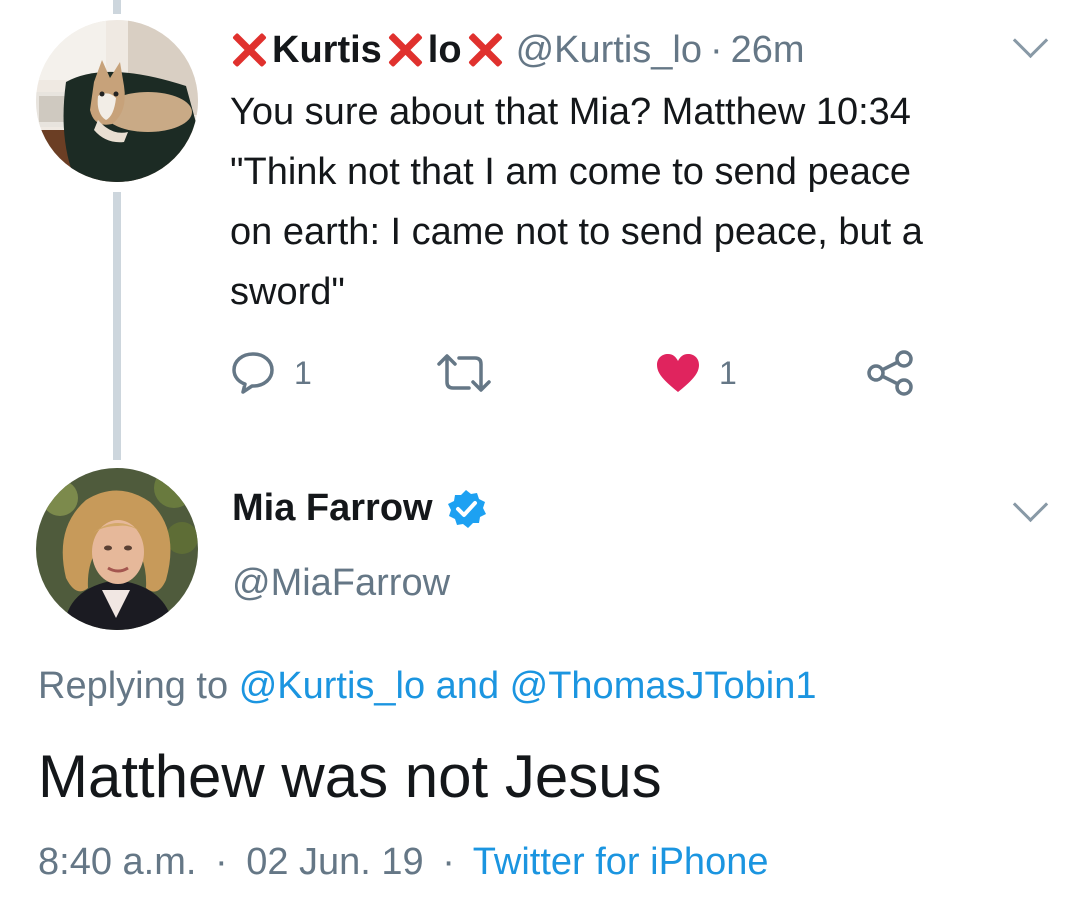  Describe the element at coordinates (117, 7) in the screenshot. I see `thread-connector-top` at that location.